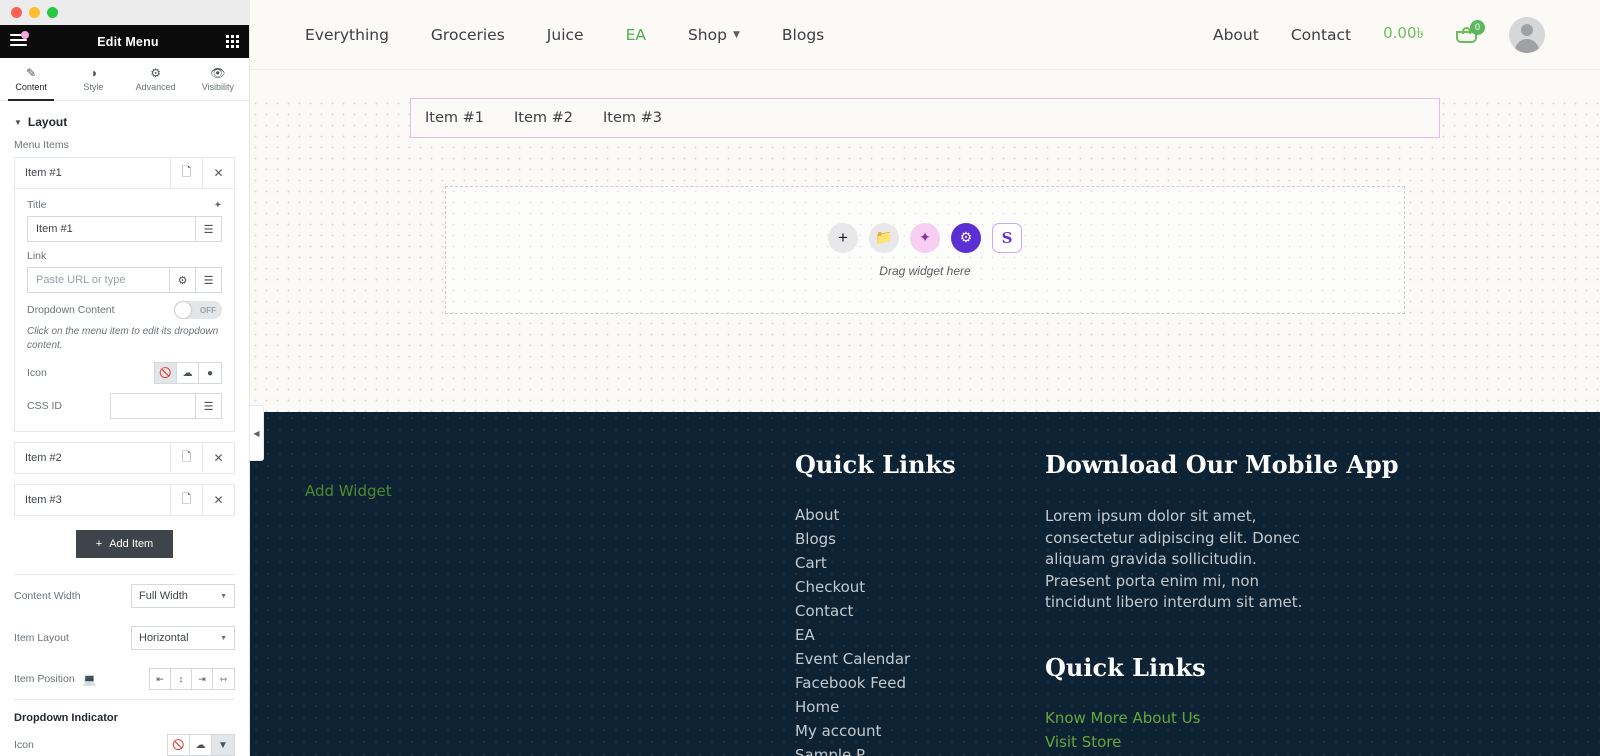 The height and width of the screenshot is (756, 1600). What do you see at coordinates (218, 205) in the screenshot?
I see `dynamic-tags-icon: ✦` at bounding box center [218, 205].